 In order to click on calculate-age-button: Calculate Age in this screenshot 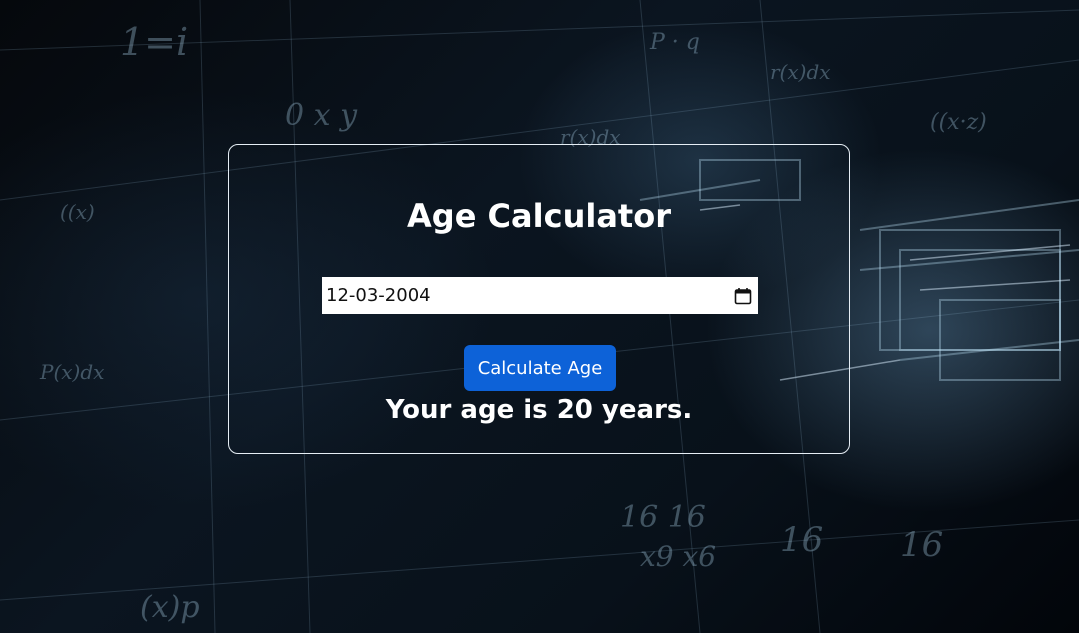, I will do `click(540, 368)`.